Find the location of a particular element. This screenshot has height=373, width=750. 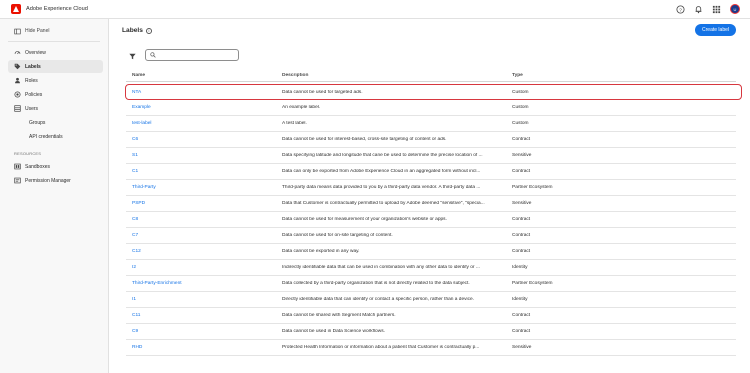

label-name-link: test-label is located at coordinates (204, 123).